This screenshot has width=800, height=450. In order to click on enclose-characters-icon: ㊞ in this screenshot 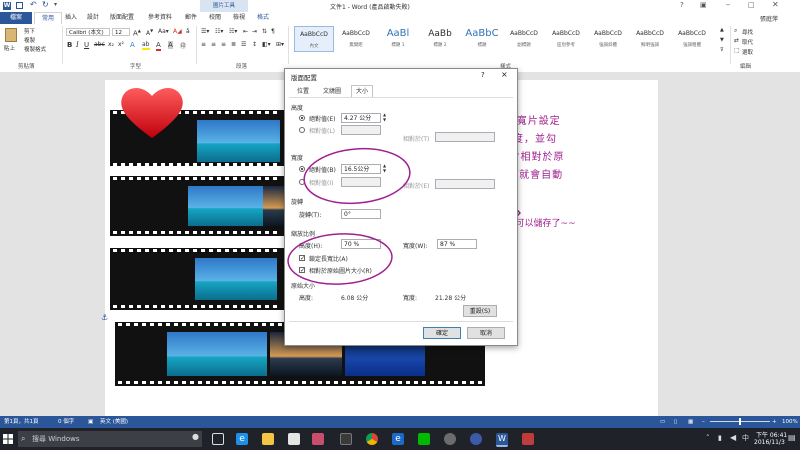, I will do `click(183, 45)`.